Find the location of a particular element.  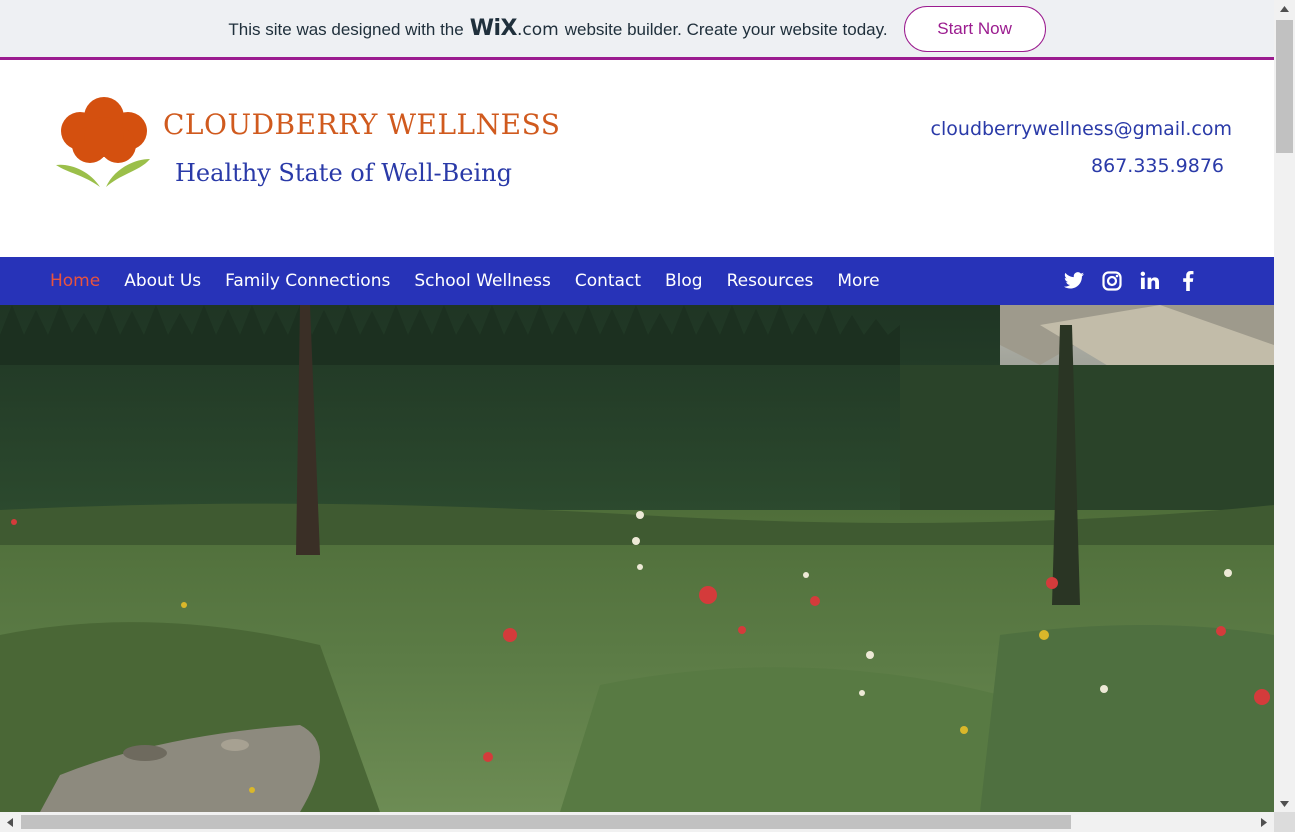

scrollbar-corner is located at coordinates (1284, 822).